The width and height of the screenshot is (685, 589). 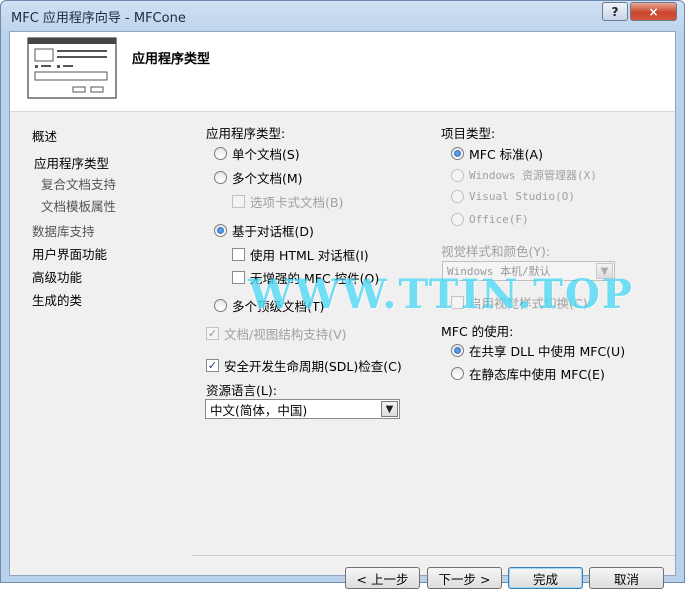 I want to click on help-button: ?, so click(x=615, y=11).